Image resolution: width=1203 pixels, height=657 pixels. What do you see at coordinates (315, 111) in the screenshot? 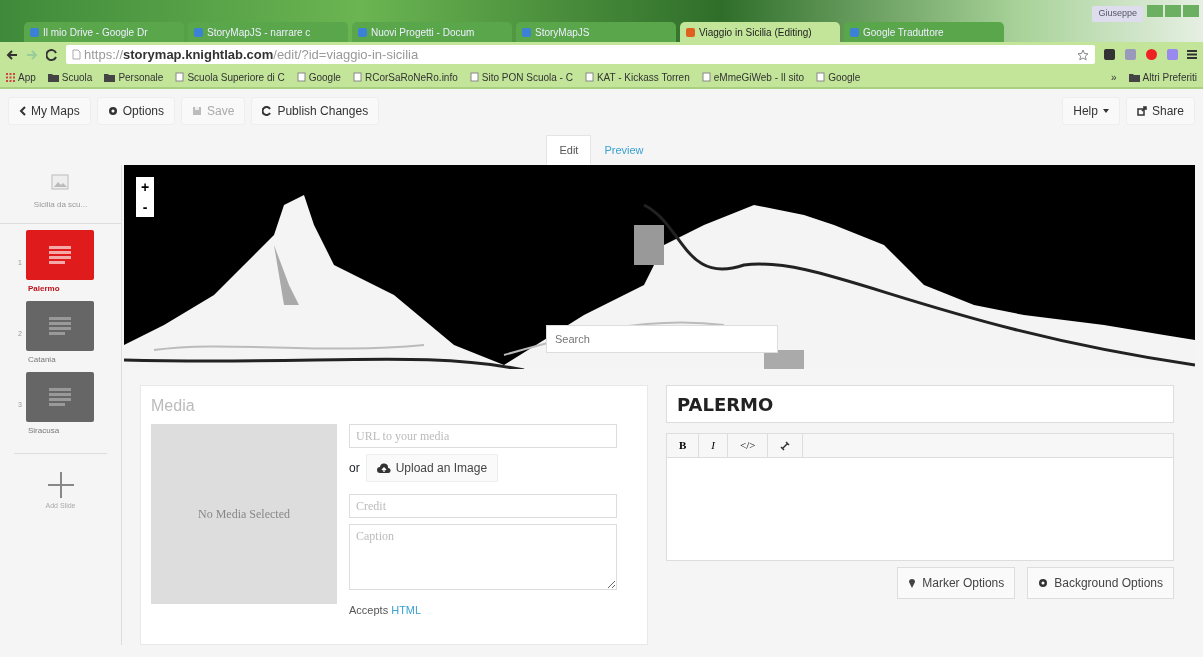
I see `toolbar-button: Publish Changes` at bounding box center [315, 111].